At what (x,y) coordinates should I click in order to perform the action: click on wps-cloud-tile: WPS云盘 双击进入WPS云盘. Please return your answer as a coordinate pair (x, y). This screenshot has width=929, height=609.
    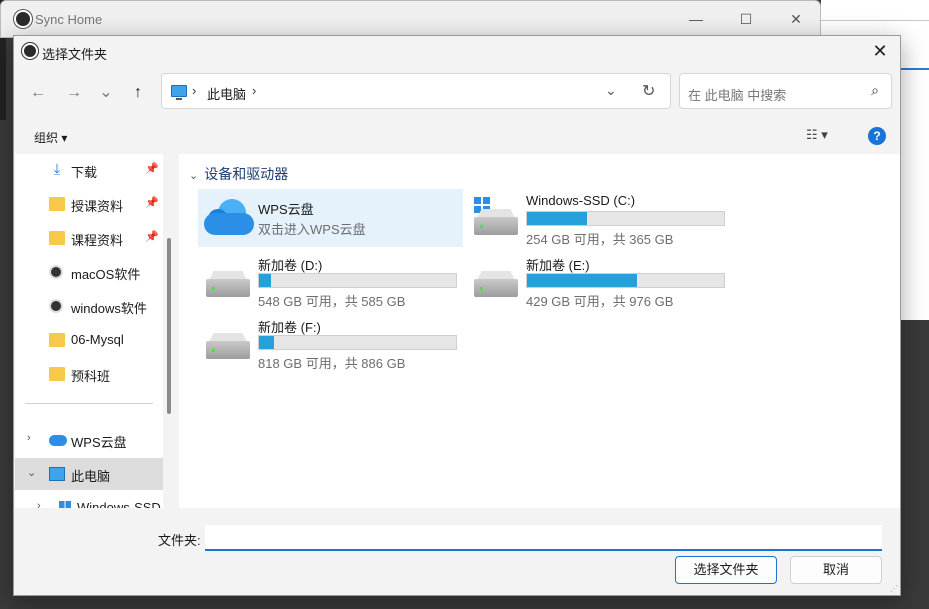
    Looking at the image, I should click on (330, 218).